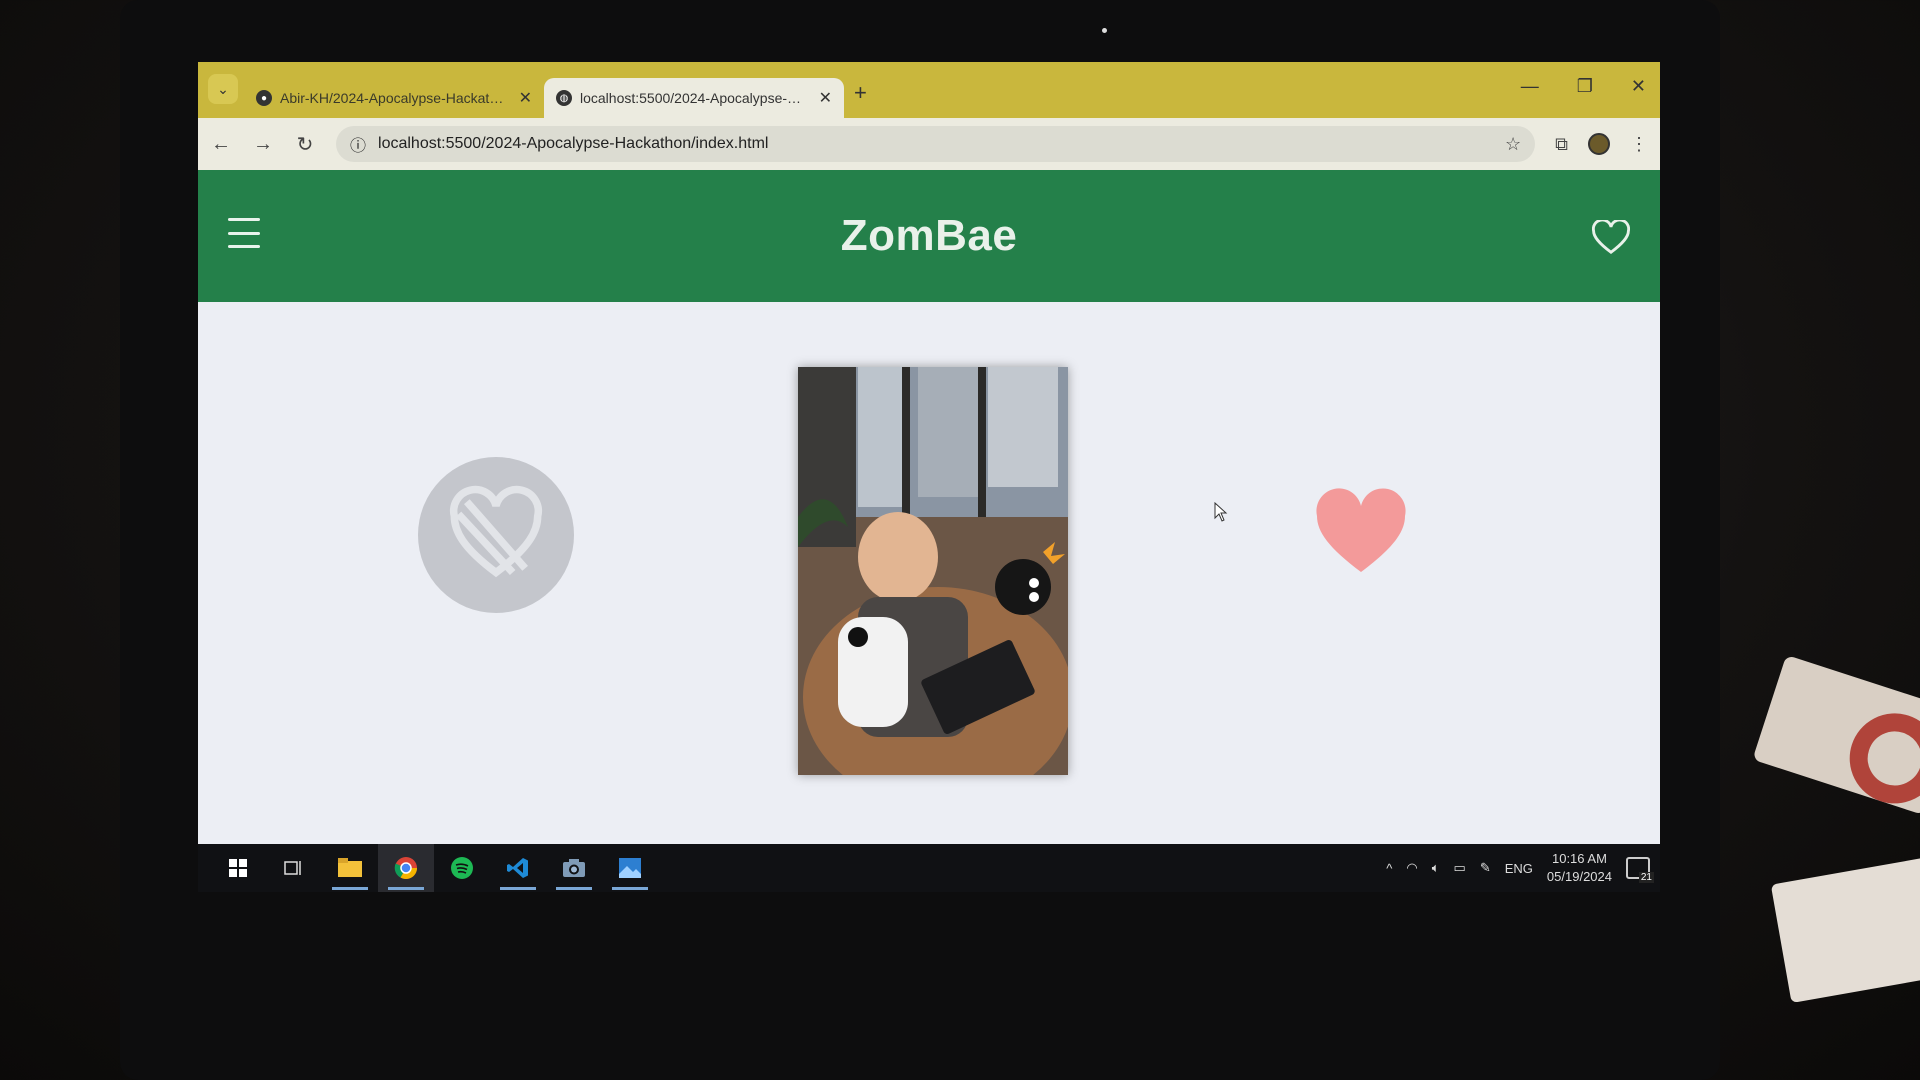 Image resolution: width=1920 pixels, height=1080 pixels. Describe the element at coordinates (1611, 238) in the screenshot. I see `favorites-heart-icon` at that location.